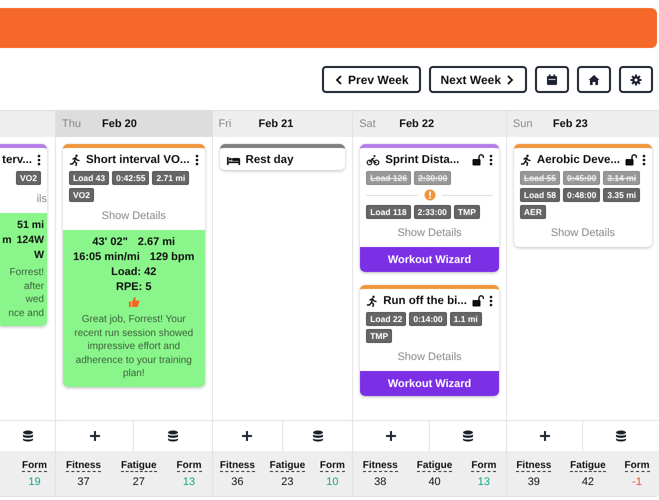  I want to click on rpe-value: RPE: 5, so click(134, 287).